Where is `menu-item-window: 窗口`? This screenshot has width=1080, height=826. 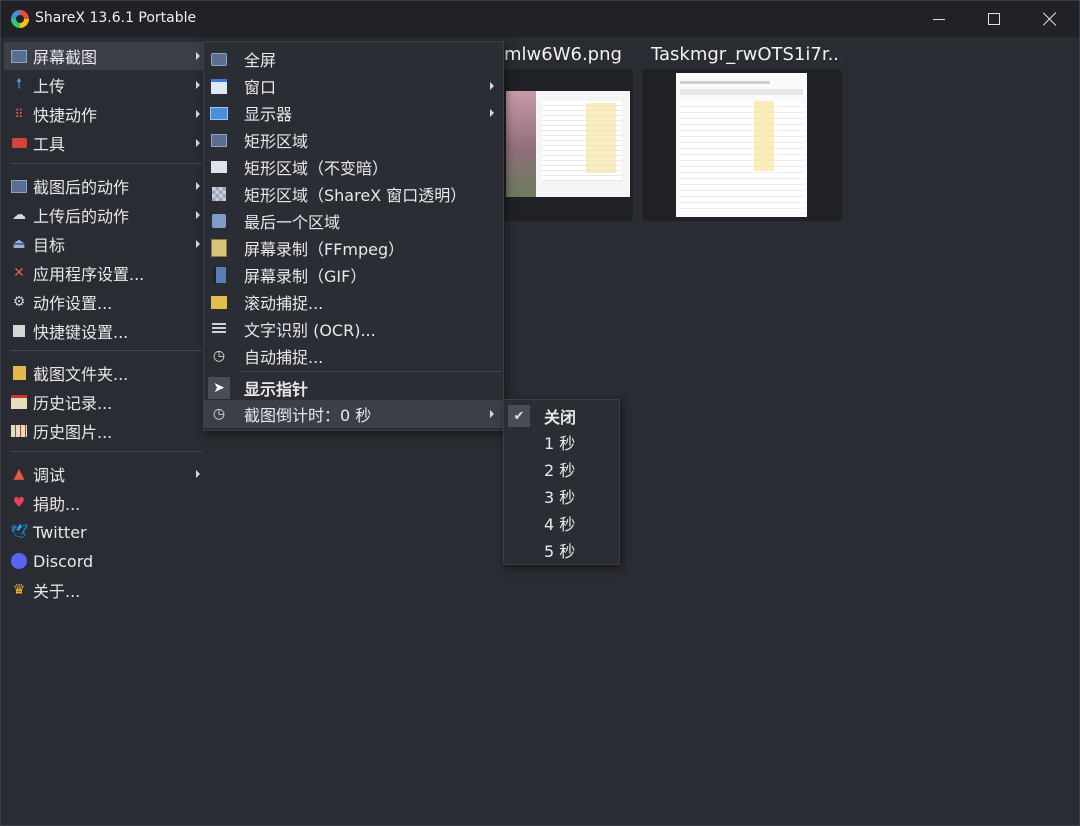
menu-item-window: 窗口 is located at coordinates (353, 86).